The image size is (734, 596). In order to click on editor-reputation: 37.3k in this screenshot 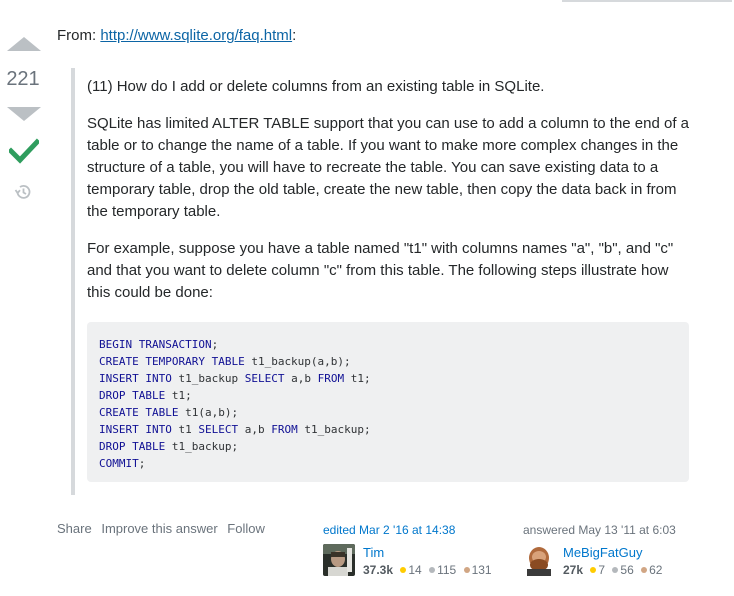, I will do `click(378, 570)`.